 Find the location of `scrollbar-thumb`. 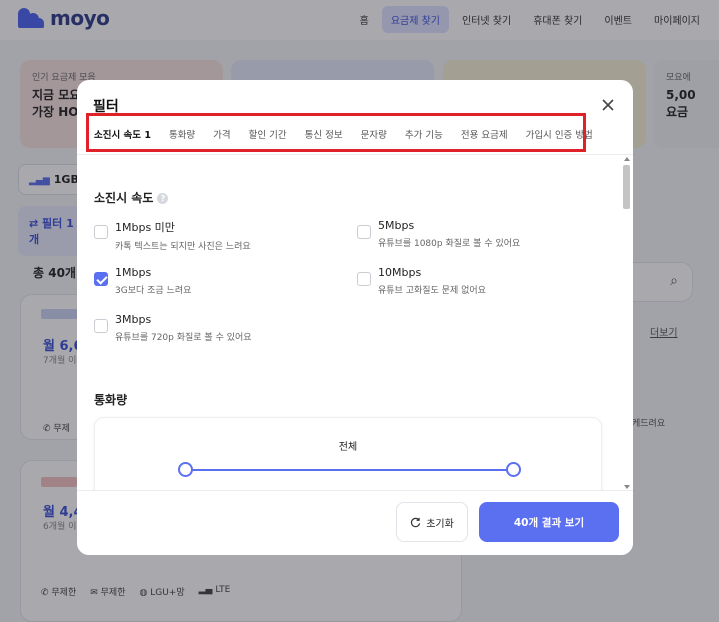

scrollbar-thumb is located at coordinates (626, 187).